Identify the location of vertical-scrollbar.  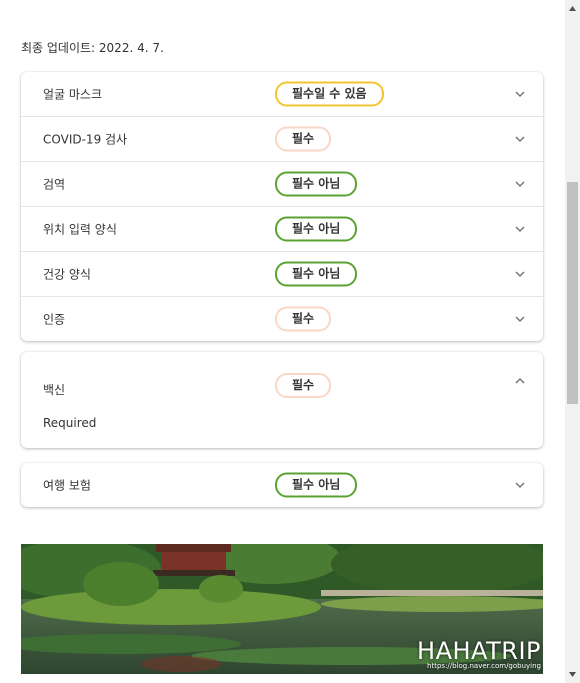
(572, 341).